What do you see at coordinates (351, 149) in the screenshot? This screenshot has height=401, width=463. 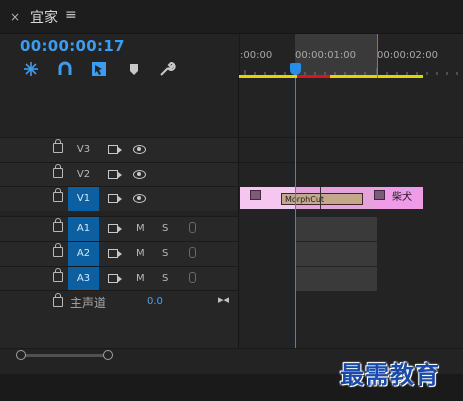 I see `track-lane-v3` at bounding box center [351, 149].